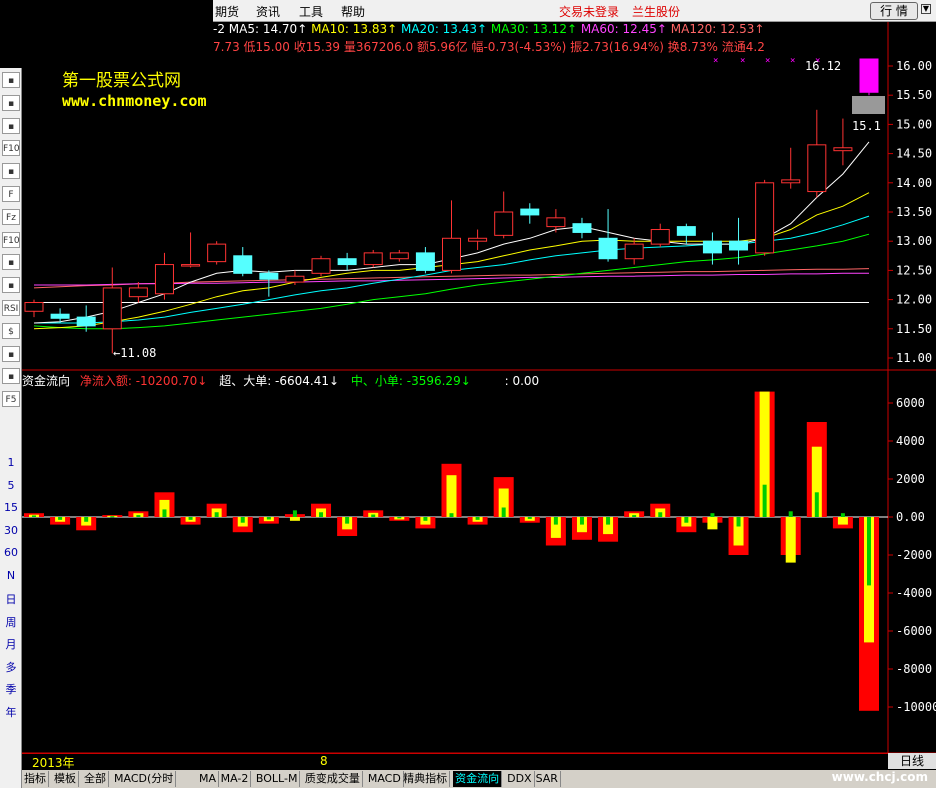 The image size is (936, 788). Describe the element at coordinates (11, 262) in the screenshot. I see `magnify-icon: ▪` at that location.